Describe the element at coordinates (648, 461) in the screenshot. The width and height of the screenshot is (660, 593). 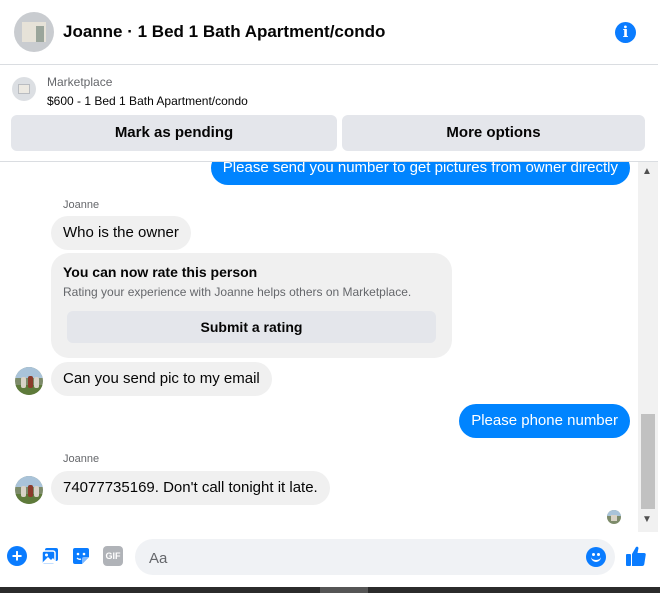
I see `scrollbar-thumb` at that location.